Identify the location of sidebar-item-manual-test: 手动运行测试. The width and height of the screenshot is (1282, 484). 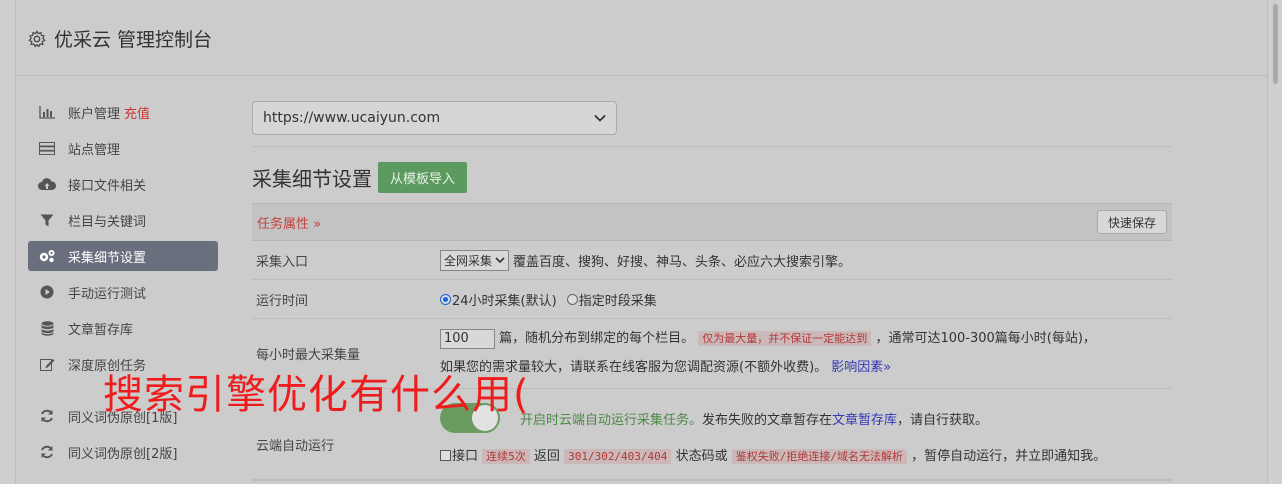
(123, 292).